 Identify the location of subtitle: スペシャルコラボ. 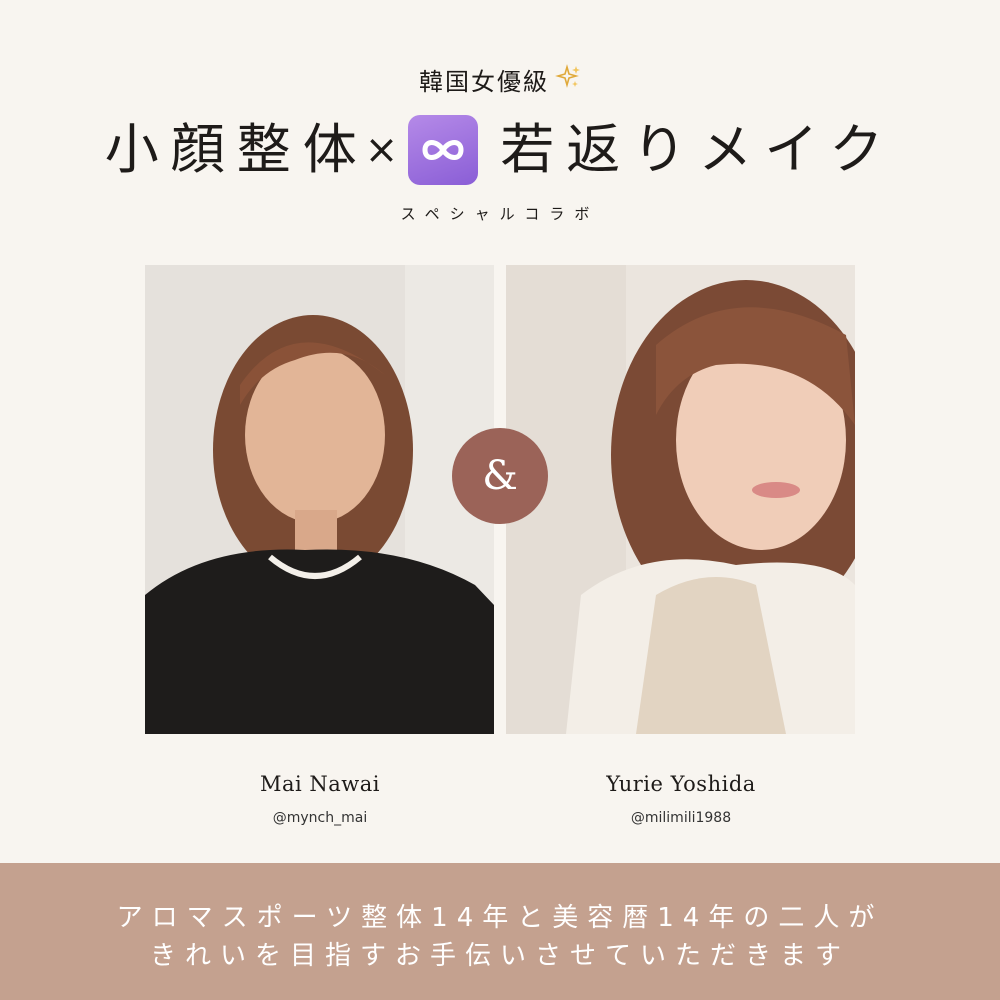
(500, 214).